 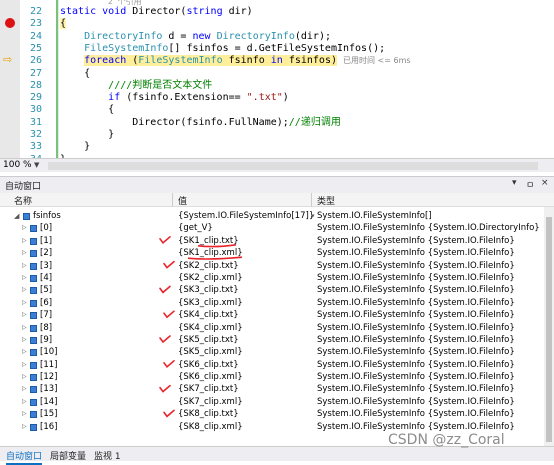 What do you see at coordinates (277, 455) in the screenshot?
I see `debug-tabs: 自动窗口 局部变量 监视 1` at bounding box center [277, 455].